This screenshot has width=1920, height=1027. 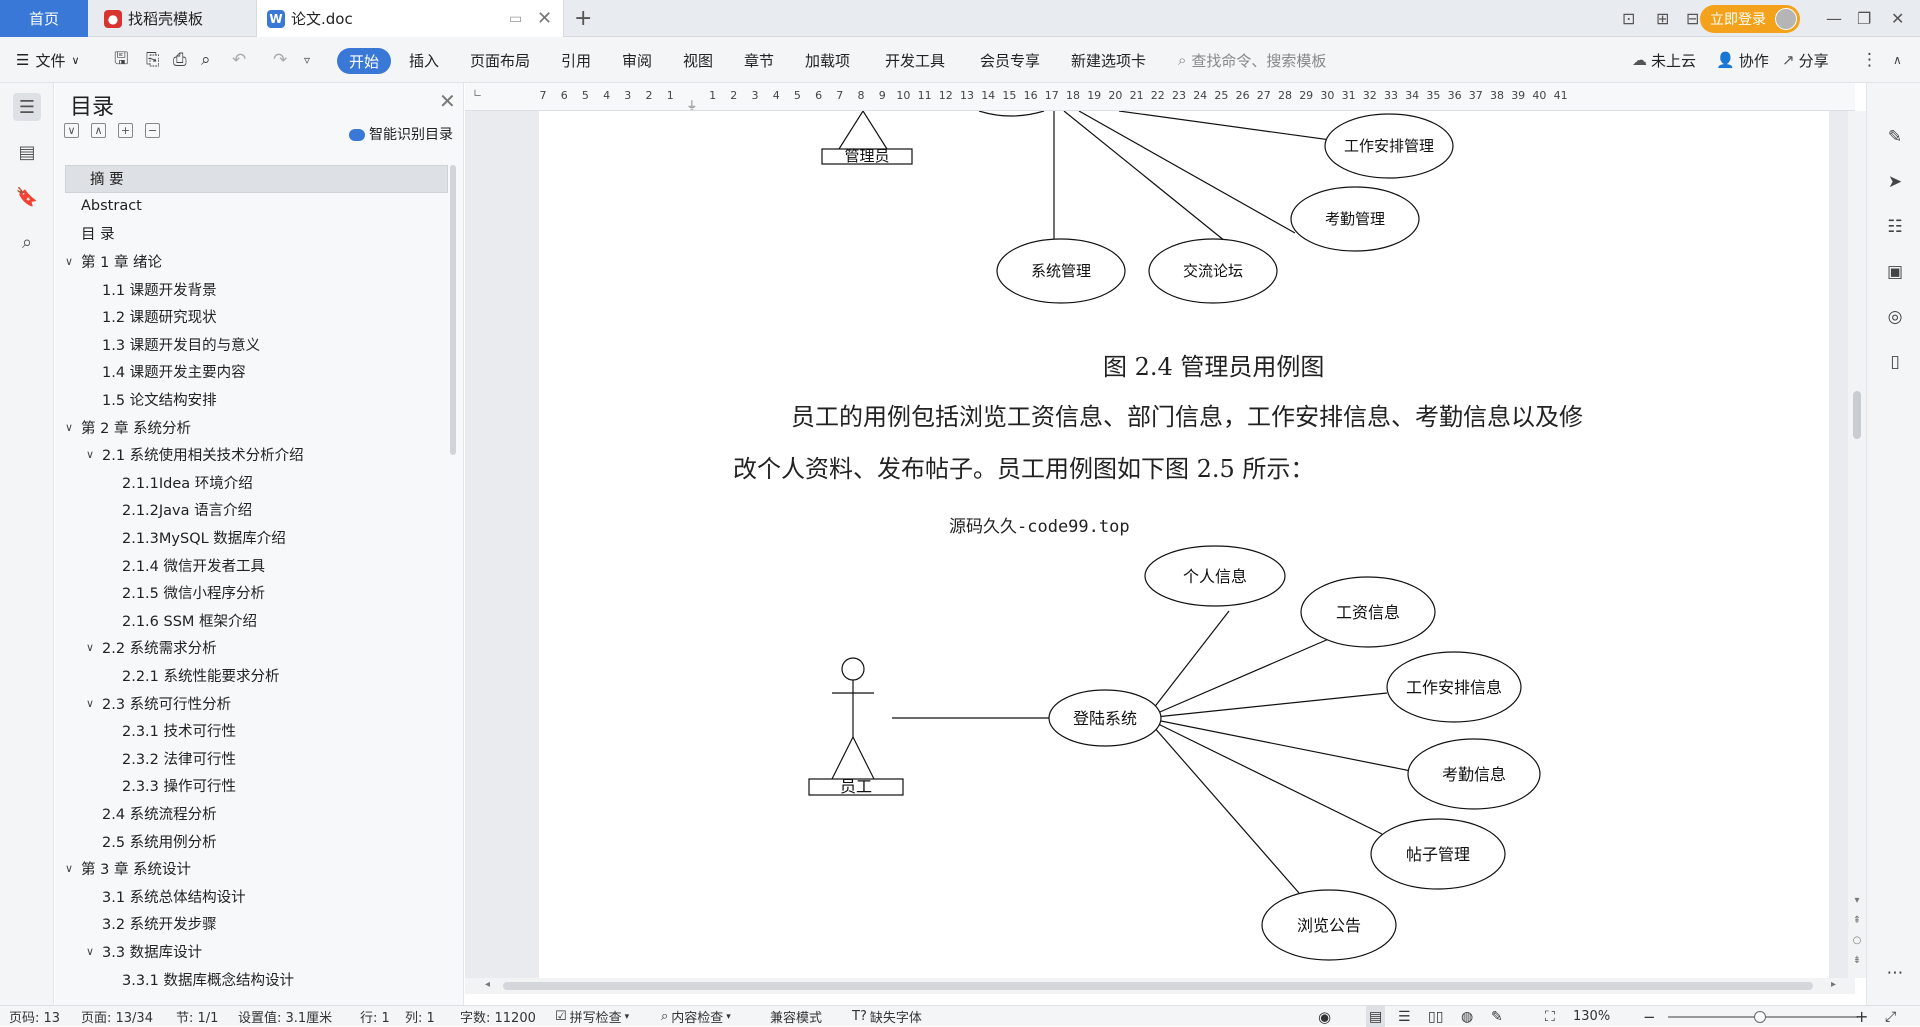 I want to click on toc-item: ∨ 2.2 系统需求分析, so click(x=256, y=648).